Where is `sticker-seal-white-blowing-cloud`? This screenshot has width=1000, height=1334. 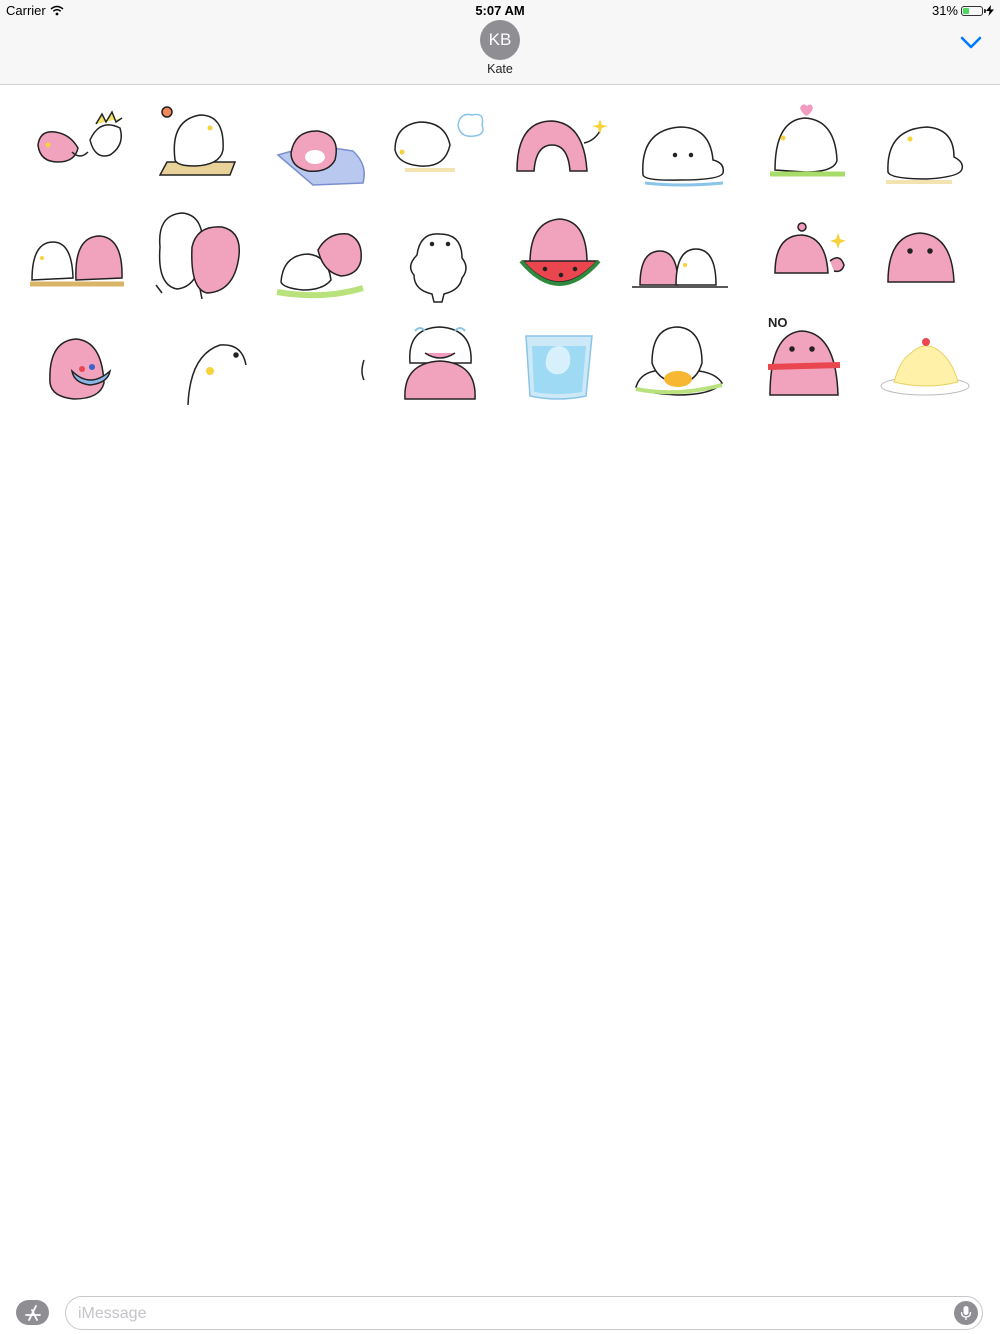 sticker-seal-white-blowing-cloud is located at coordinates (440, 150).